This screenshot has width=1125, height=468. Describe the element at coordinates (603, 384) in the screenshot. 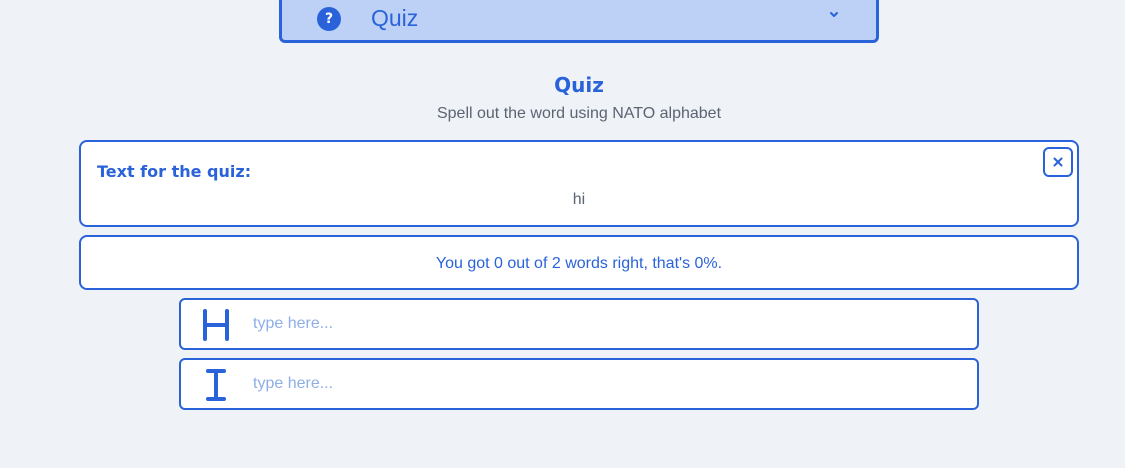

I see `answer-input-i` at that location.